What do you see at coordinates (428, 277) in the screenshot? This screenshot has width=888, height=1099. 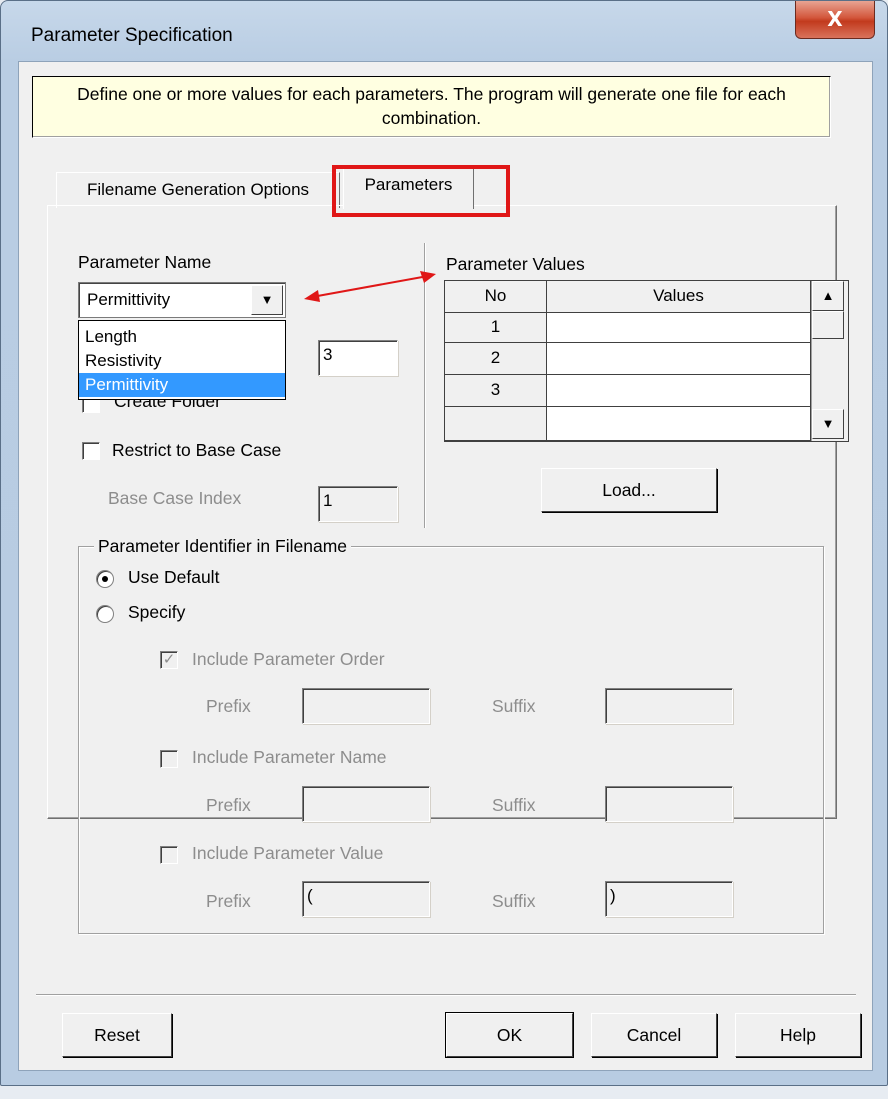 I see `annotation-arrowhead-right` at bounding box center [428, 277].